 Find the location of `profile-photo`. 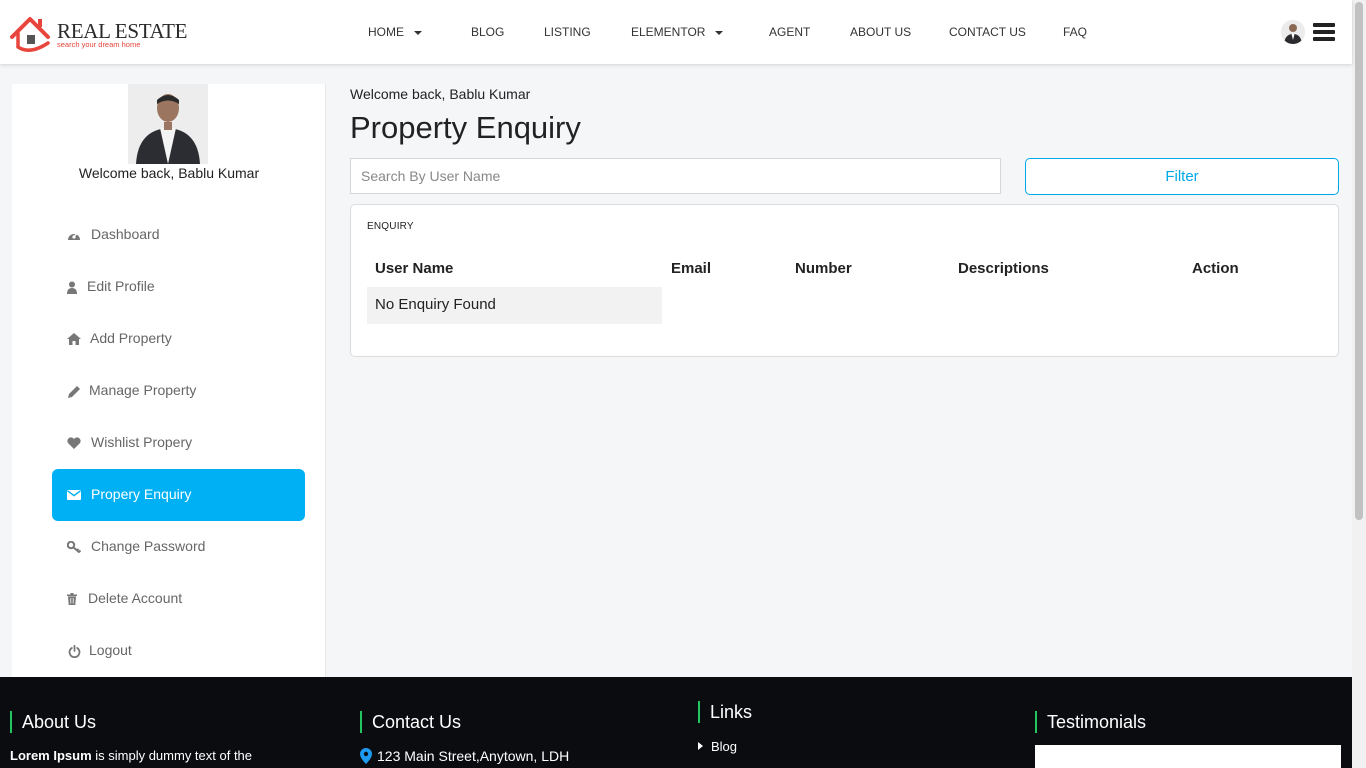

profile-photo is located at coordinates (168, 124).